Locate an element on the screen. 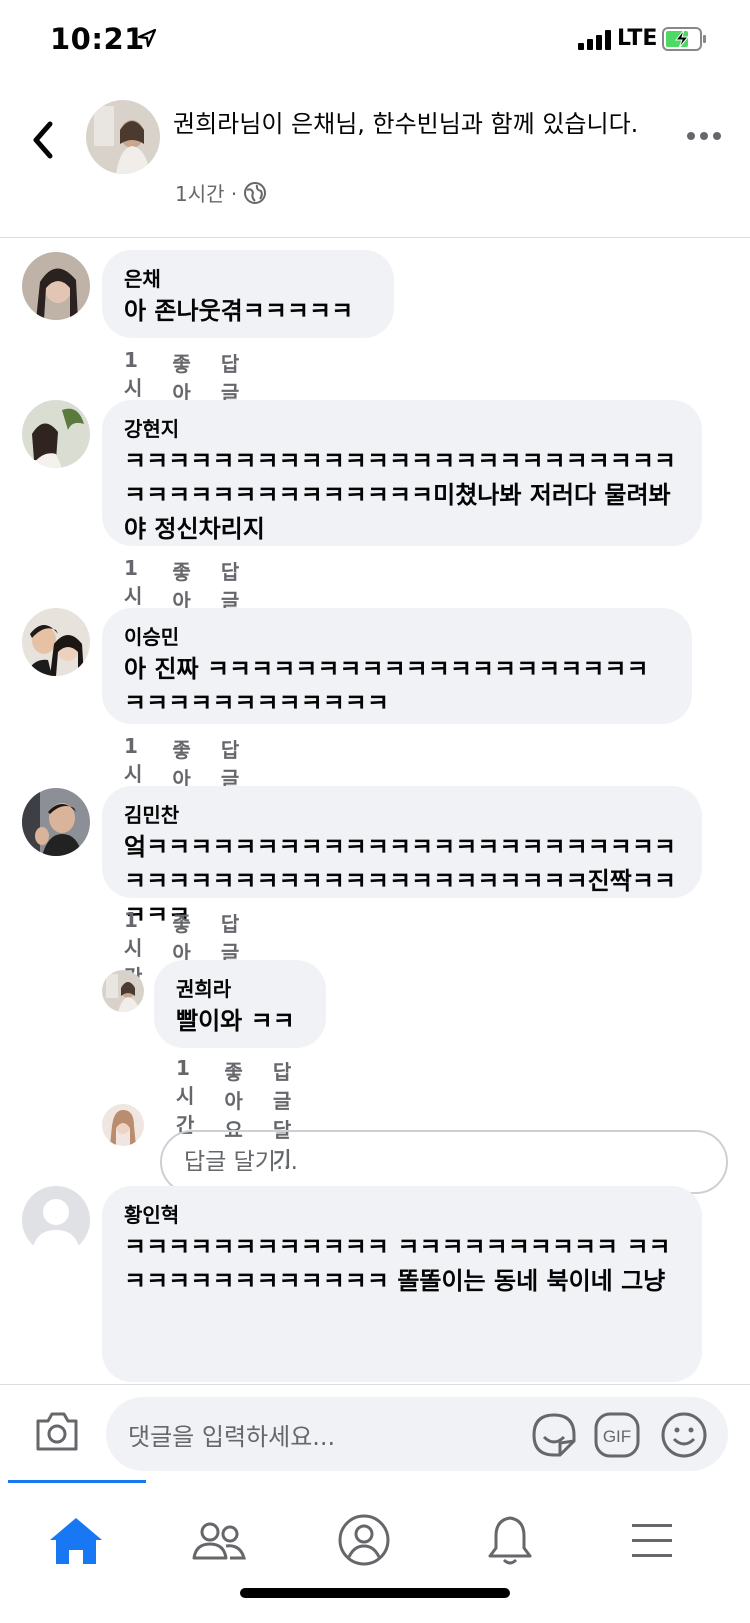 Image resolution: width=750 pixels, height=1623 pixels. comment-bubble: 권희라 빨이와 ㅋㅋ is located at coordinates (240, 1004).